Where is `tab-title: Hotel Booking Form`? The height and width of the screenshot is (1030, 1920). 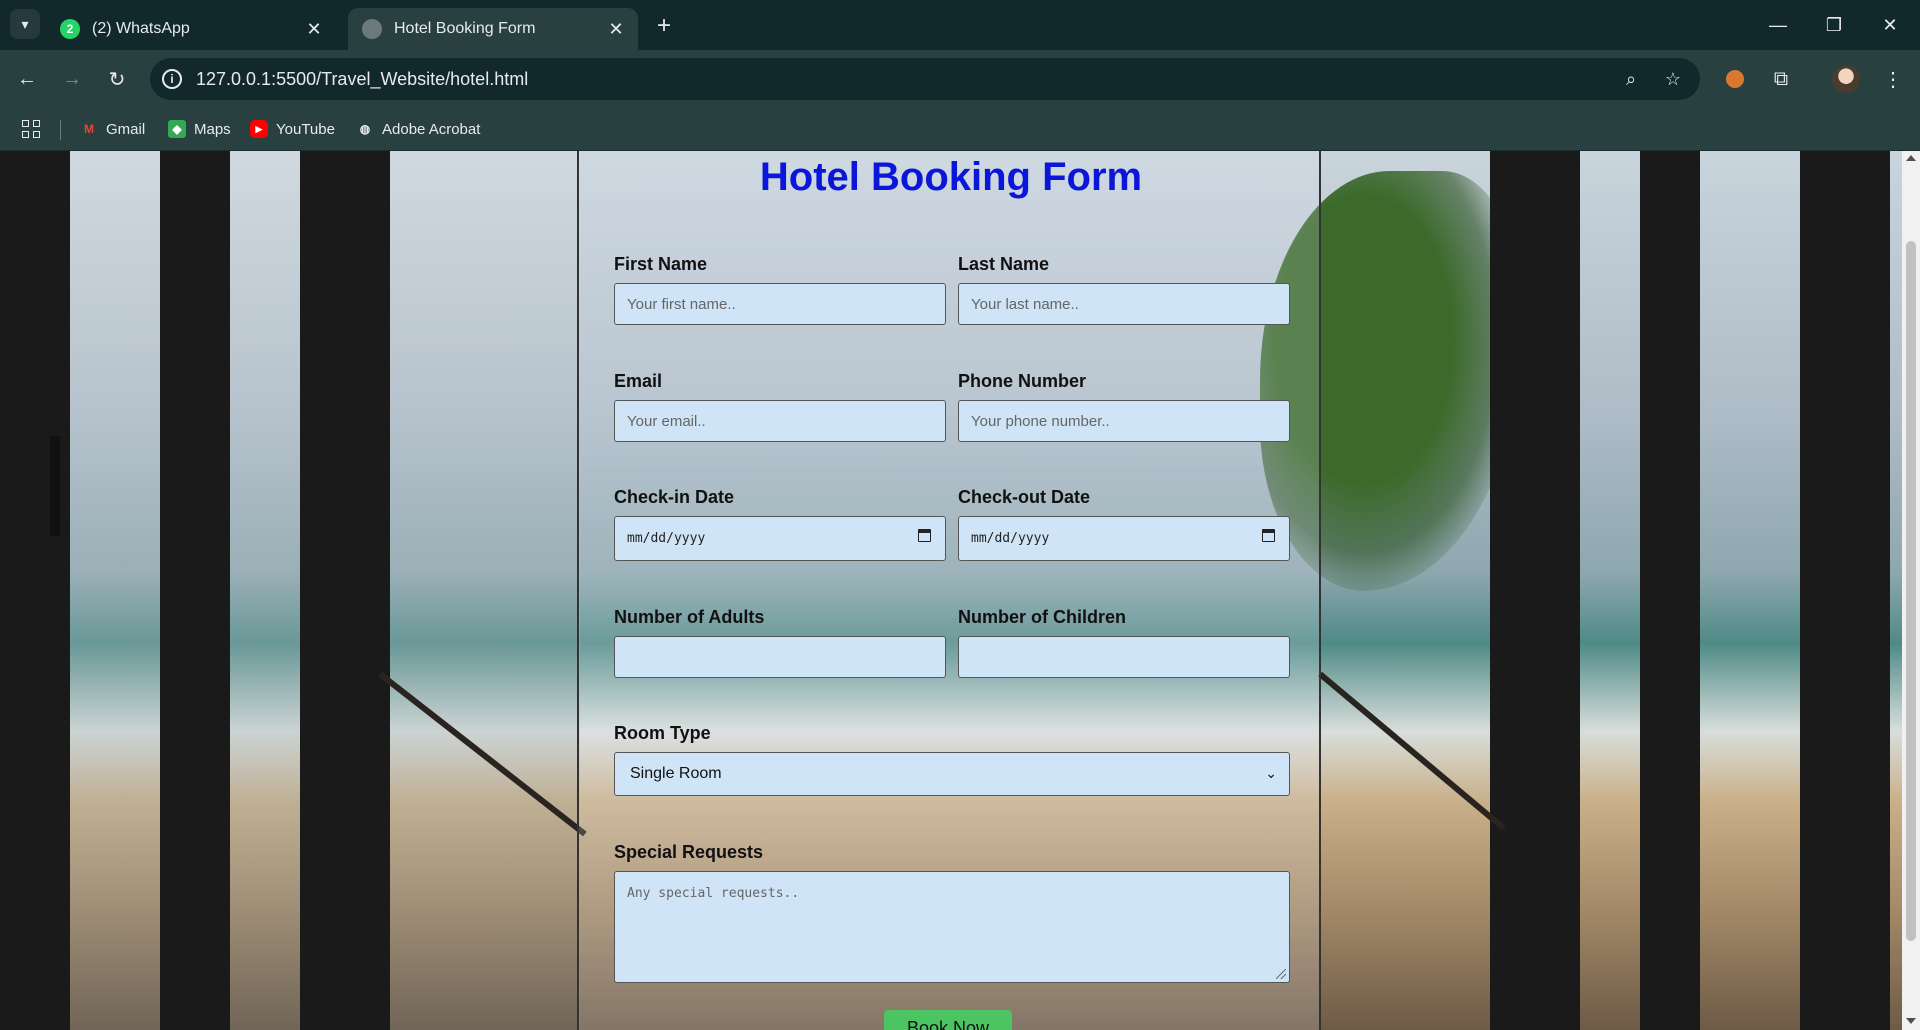
tab-title: Hotel Booking Form is located at coordinates (465, 28).